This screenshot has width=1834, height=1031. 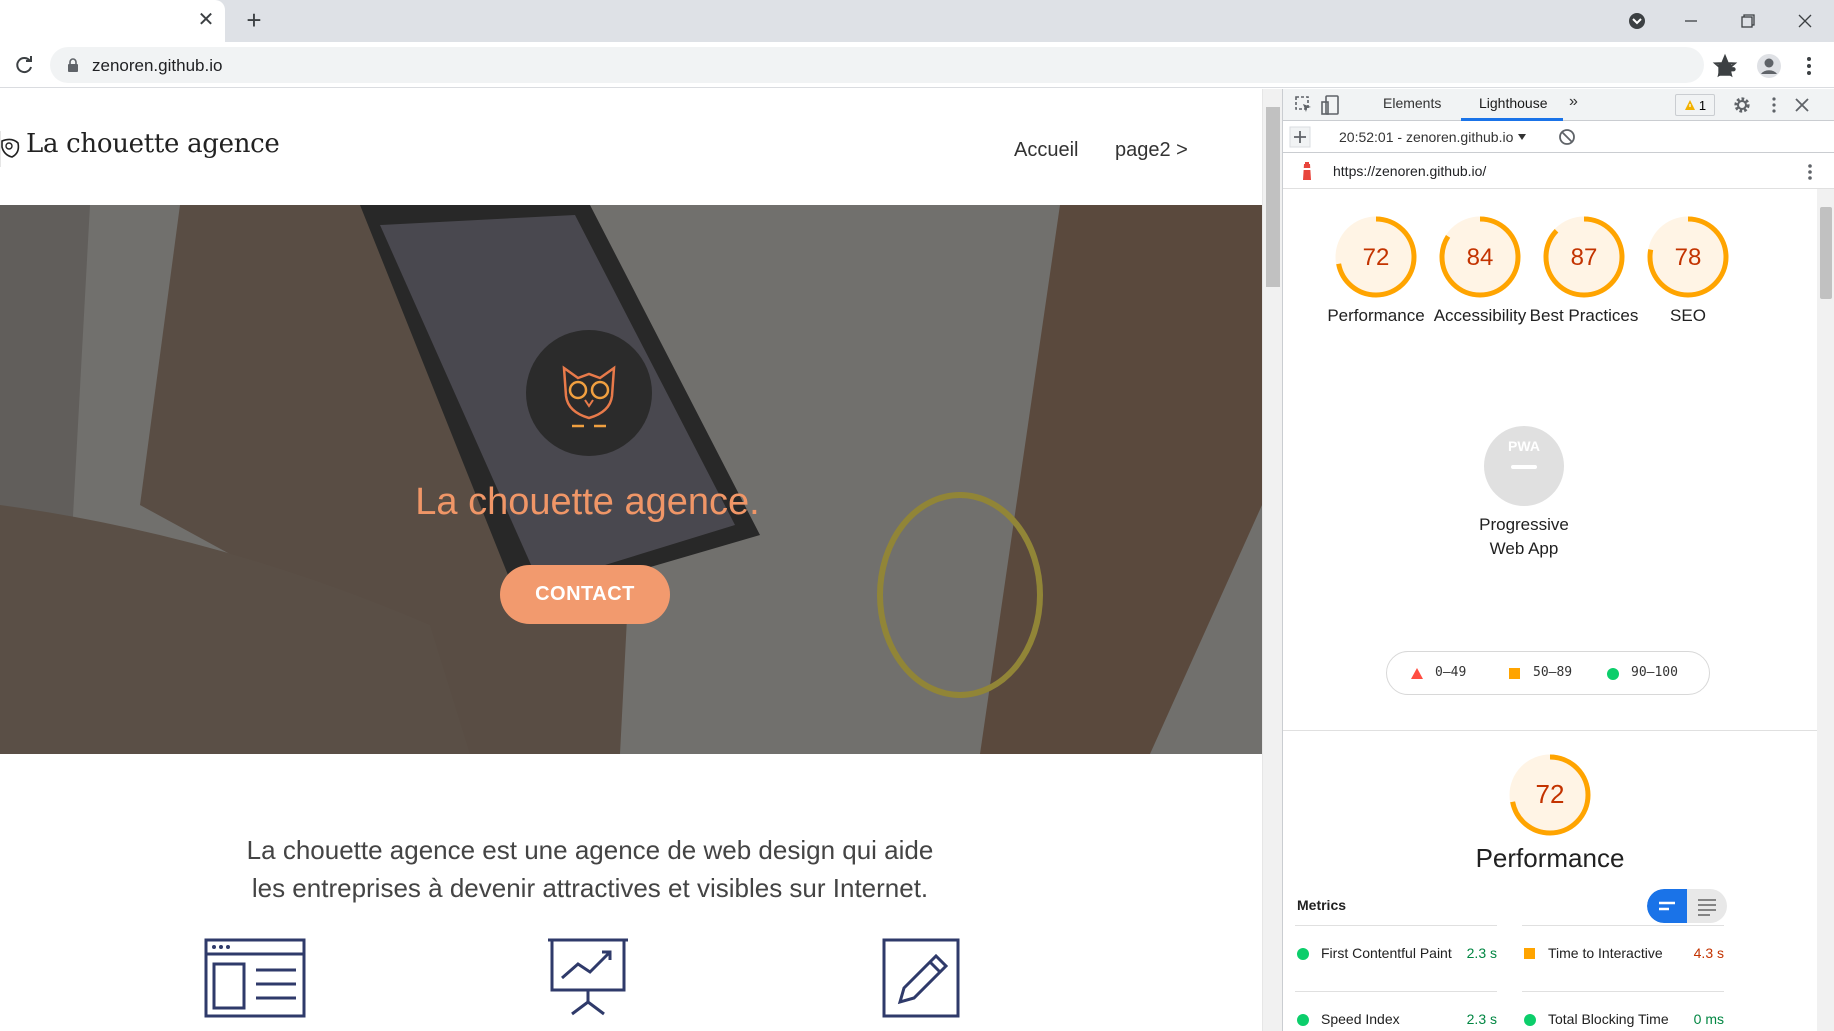 What do you see at coordinates (1748, 21) in the screenshot?
I see `restore-icon` at bounding box center [1748, 21].